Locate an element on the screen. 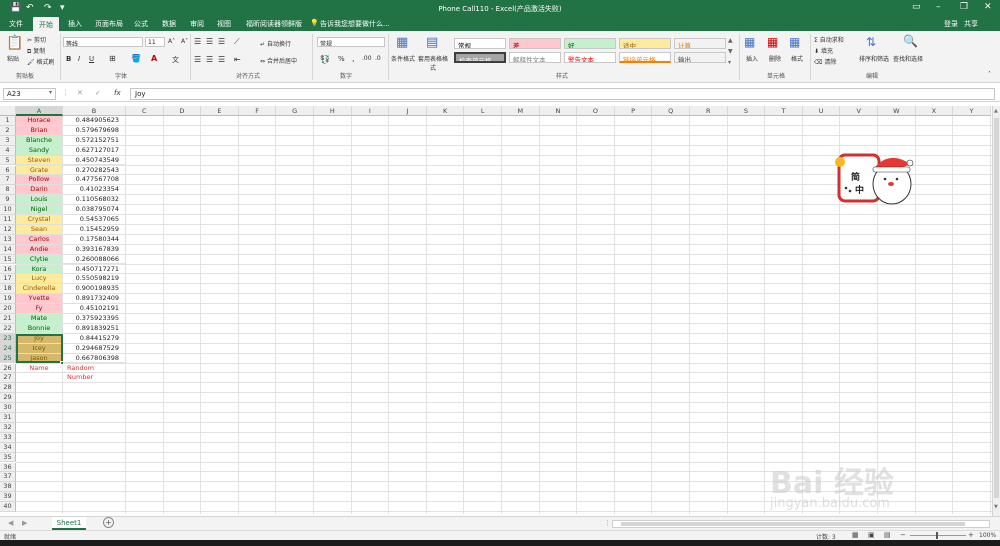  cell-name: Blanche is located at coordinates (39, 140).